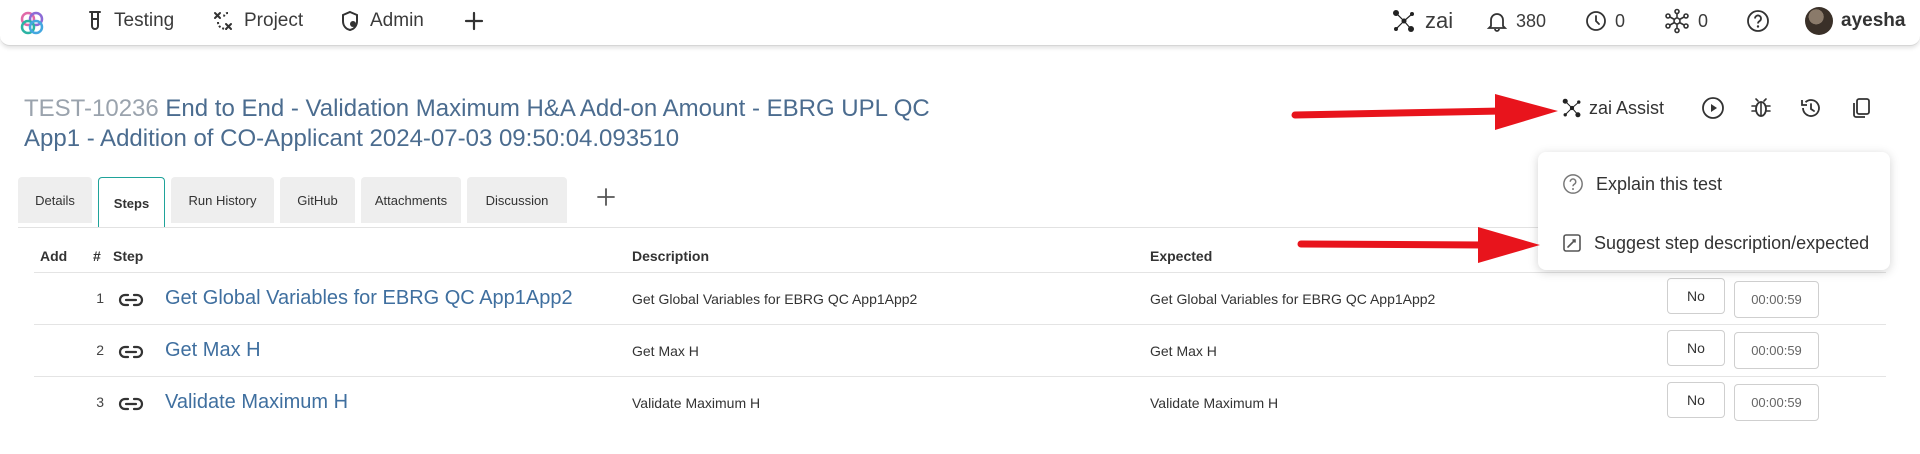 This screenshot has height=454, width=1920. Describe the element at coordinates (671, 256) in the screenshot. I see `header-description: Description` at that location.